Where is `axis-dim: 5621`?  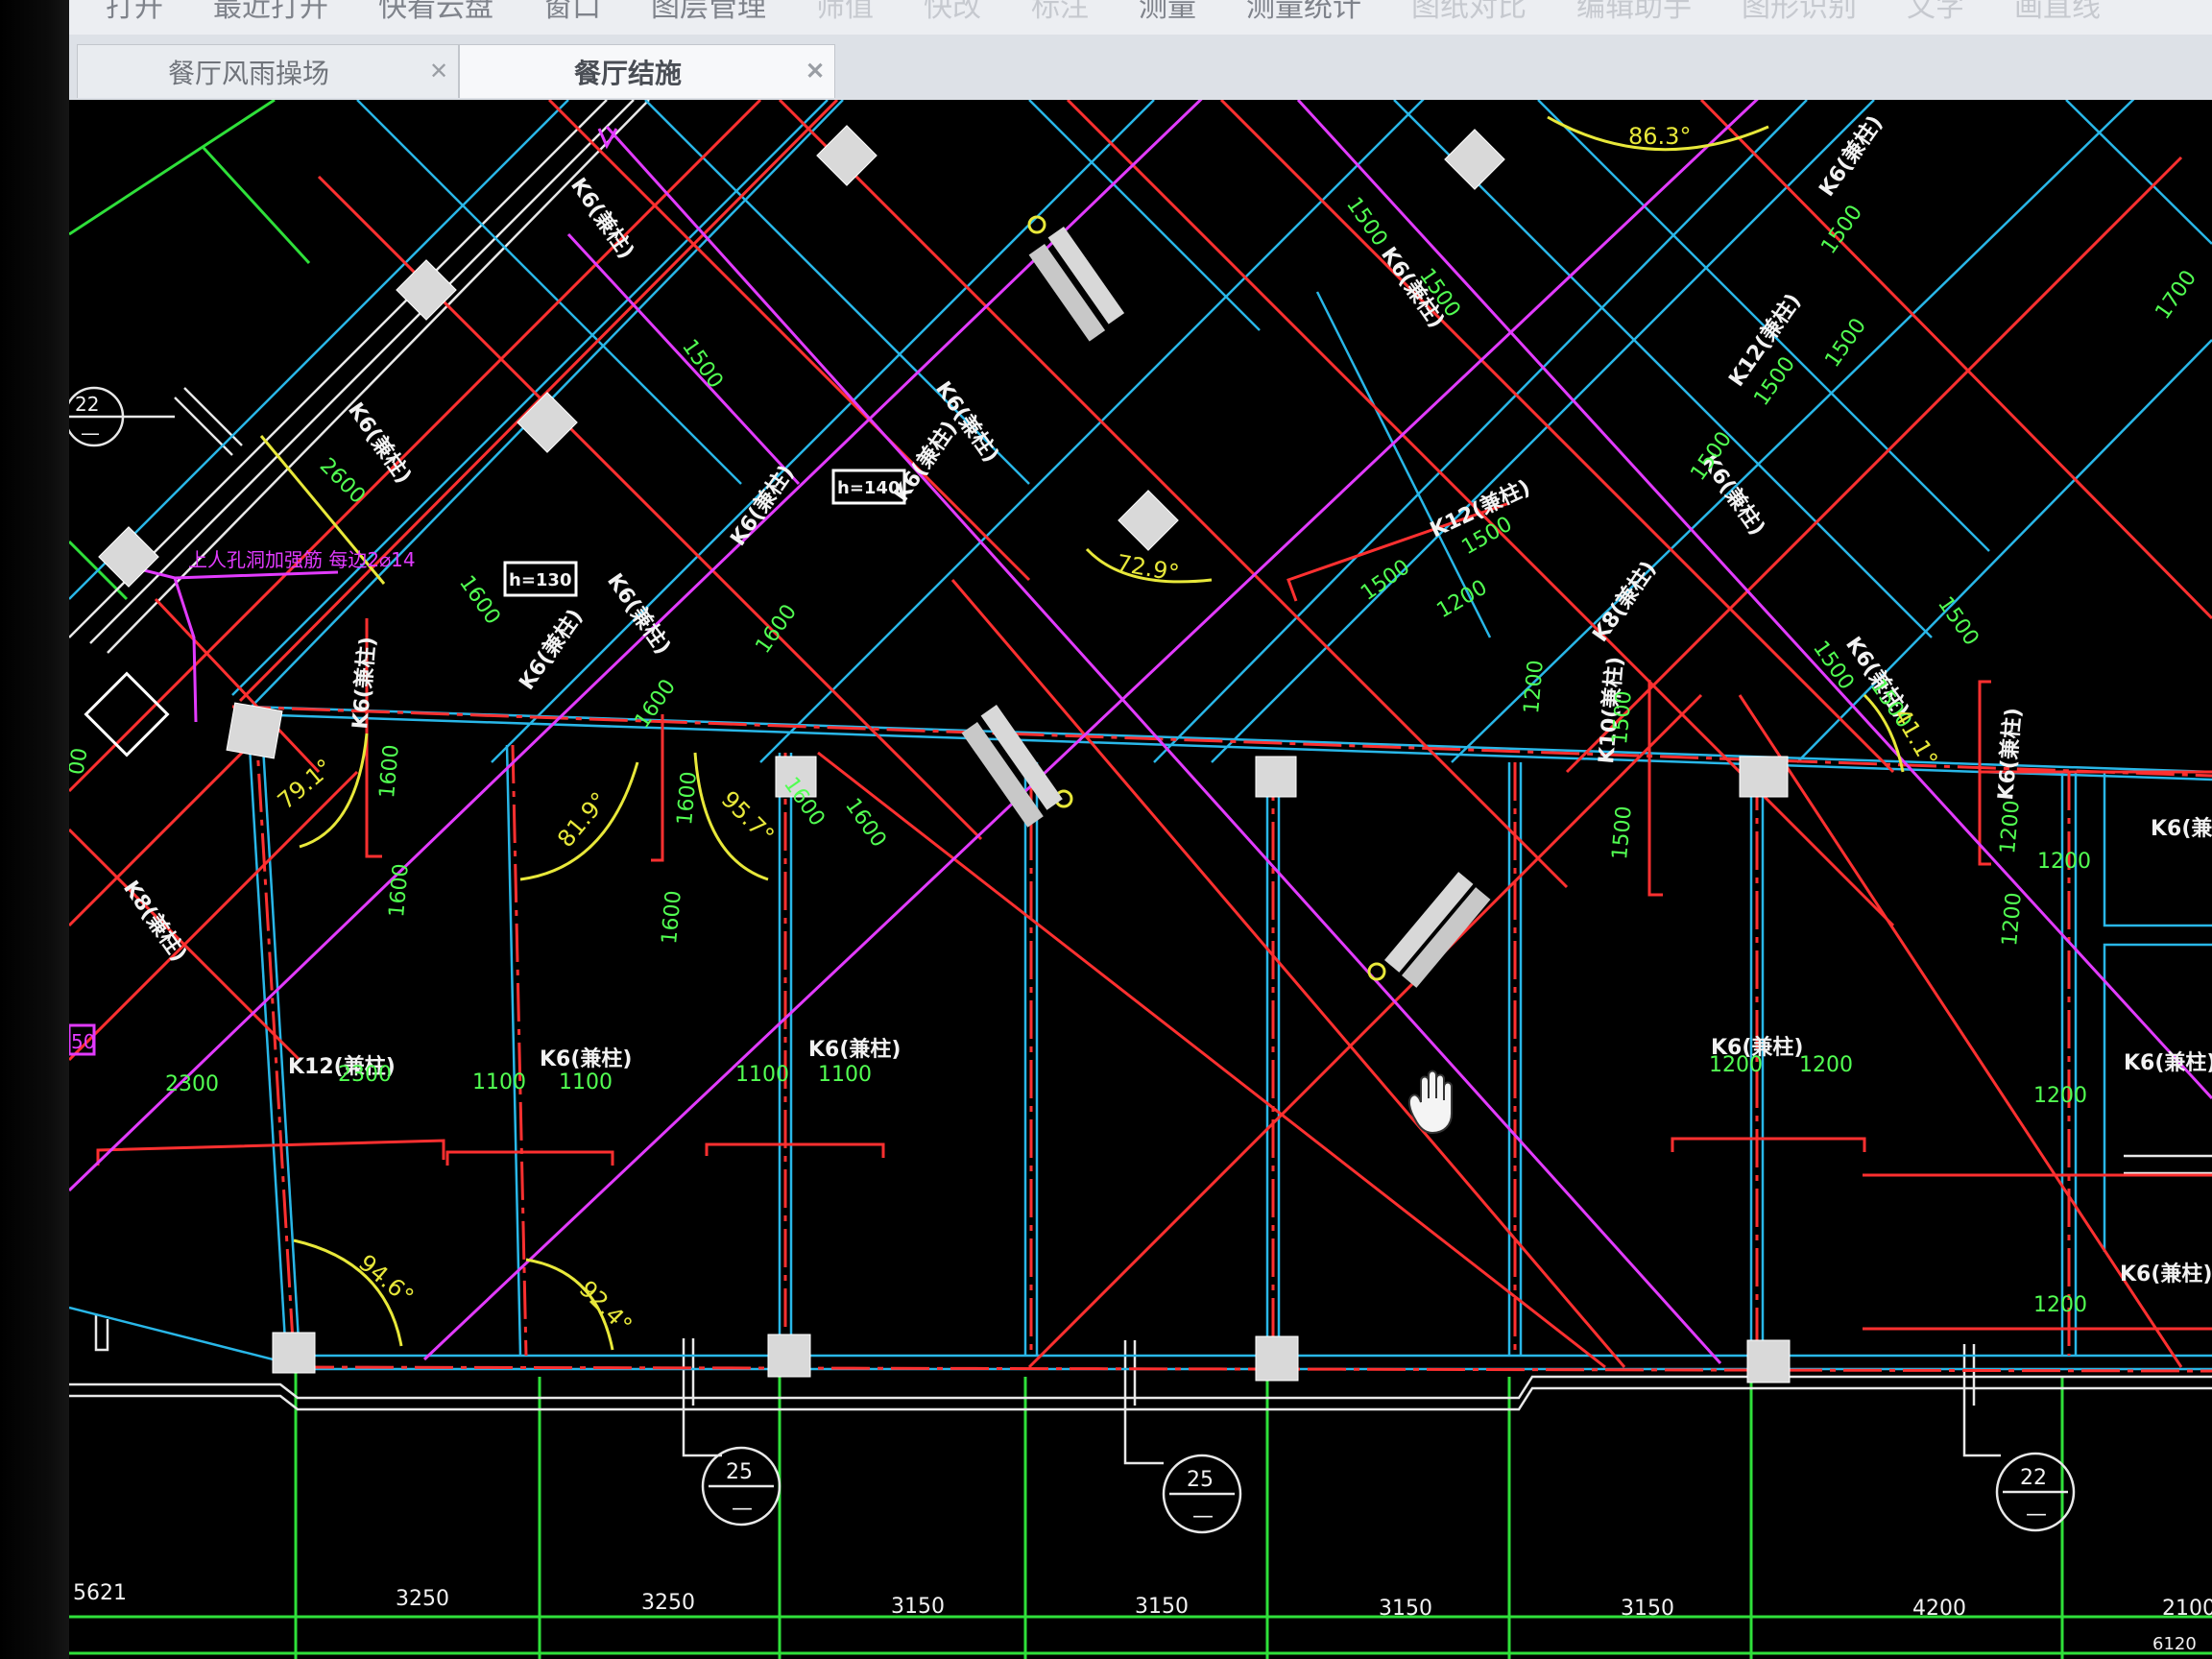 axis-dim: 5621 is located at coordinates (100, 1593).